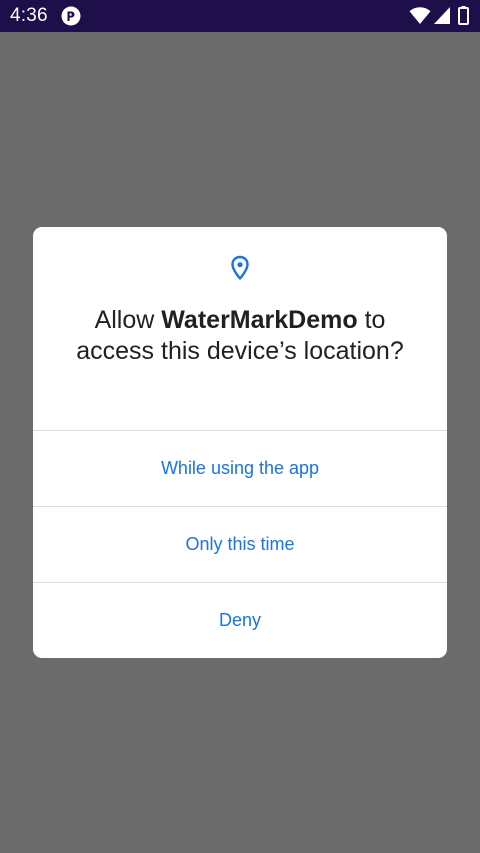 Image resolution: width=480 pixels, height=853 pixels. I want to click on location-pin-icon, so click(240, 267).